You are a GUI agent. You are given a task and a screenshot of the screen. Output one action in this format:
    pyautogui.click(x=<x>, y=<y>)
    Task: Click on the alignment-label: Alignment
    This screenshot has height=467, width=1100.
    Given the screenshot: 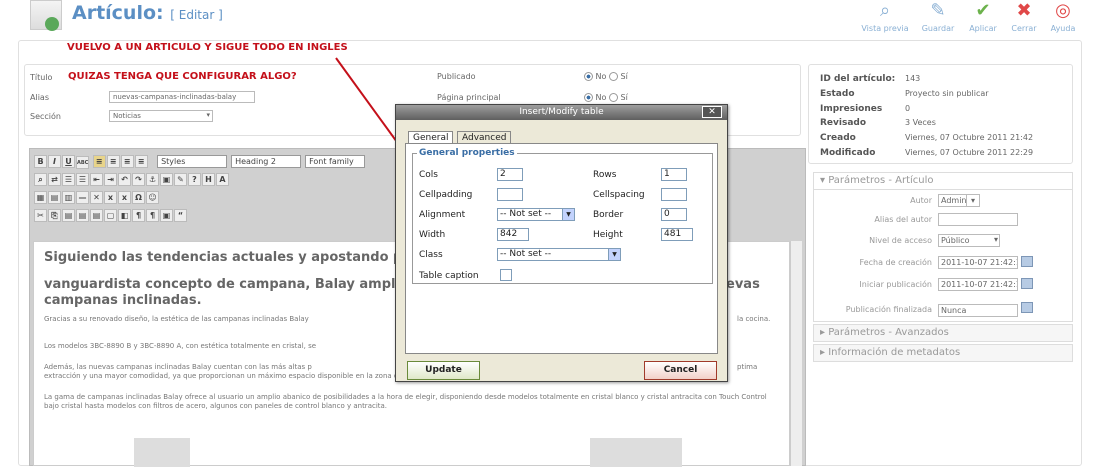 What is the action you would take?
    pyautogui.click(x=442, y=215)
    